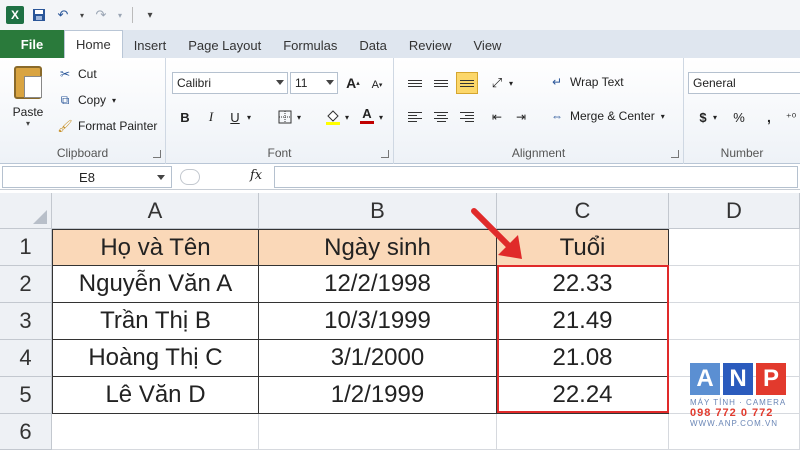 This screenshot has height=450, width=800. Describe the element at coordinates (511, 83) in the screenshot. I see `orientation-dropdown-icon: ▾` at that location.